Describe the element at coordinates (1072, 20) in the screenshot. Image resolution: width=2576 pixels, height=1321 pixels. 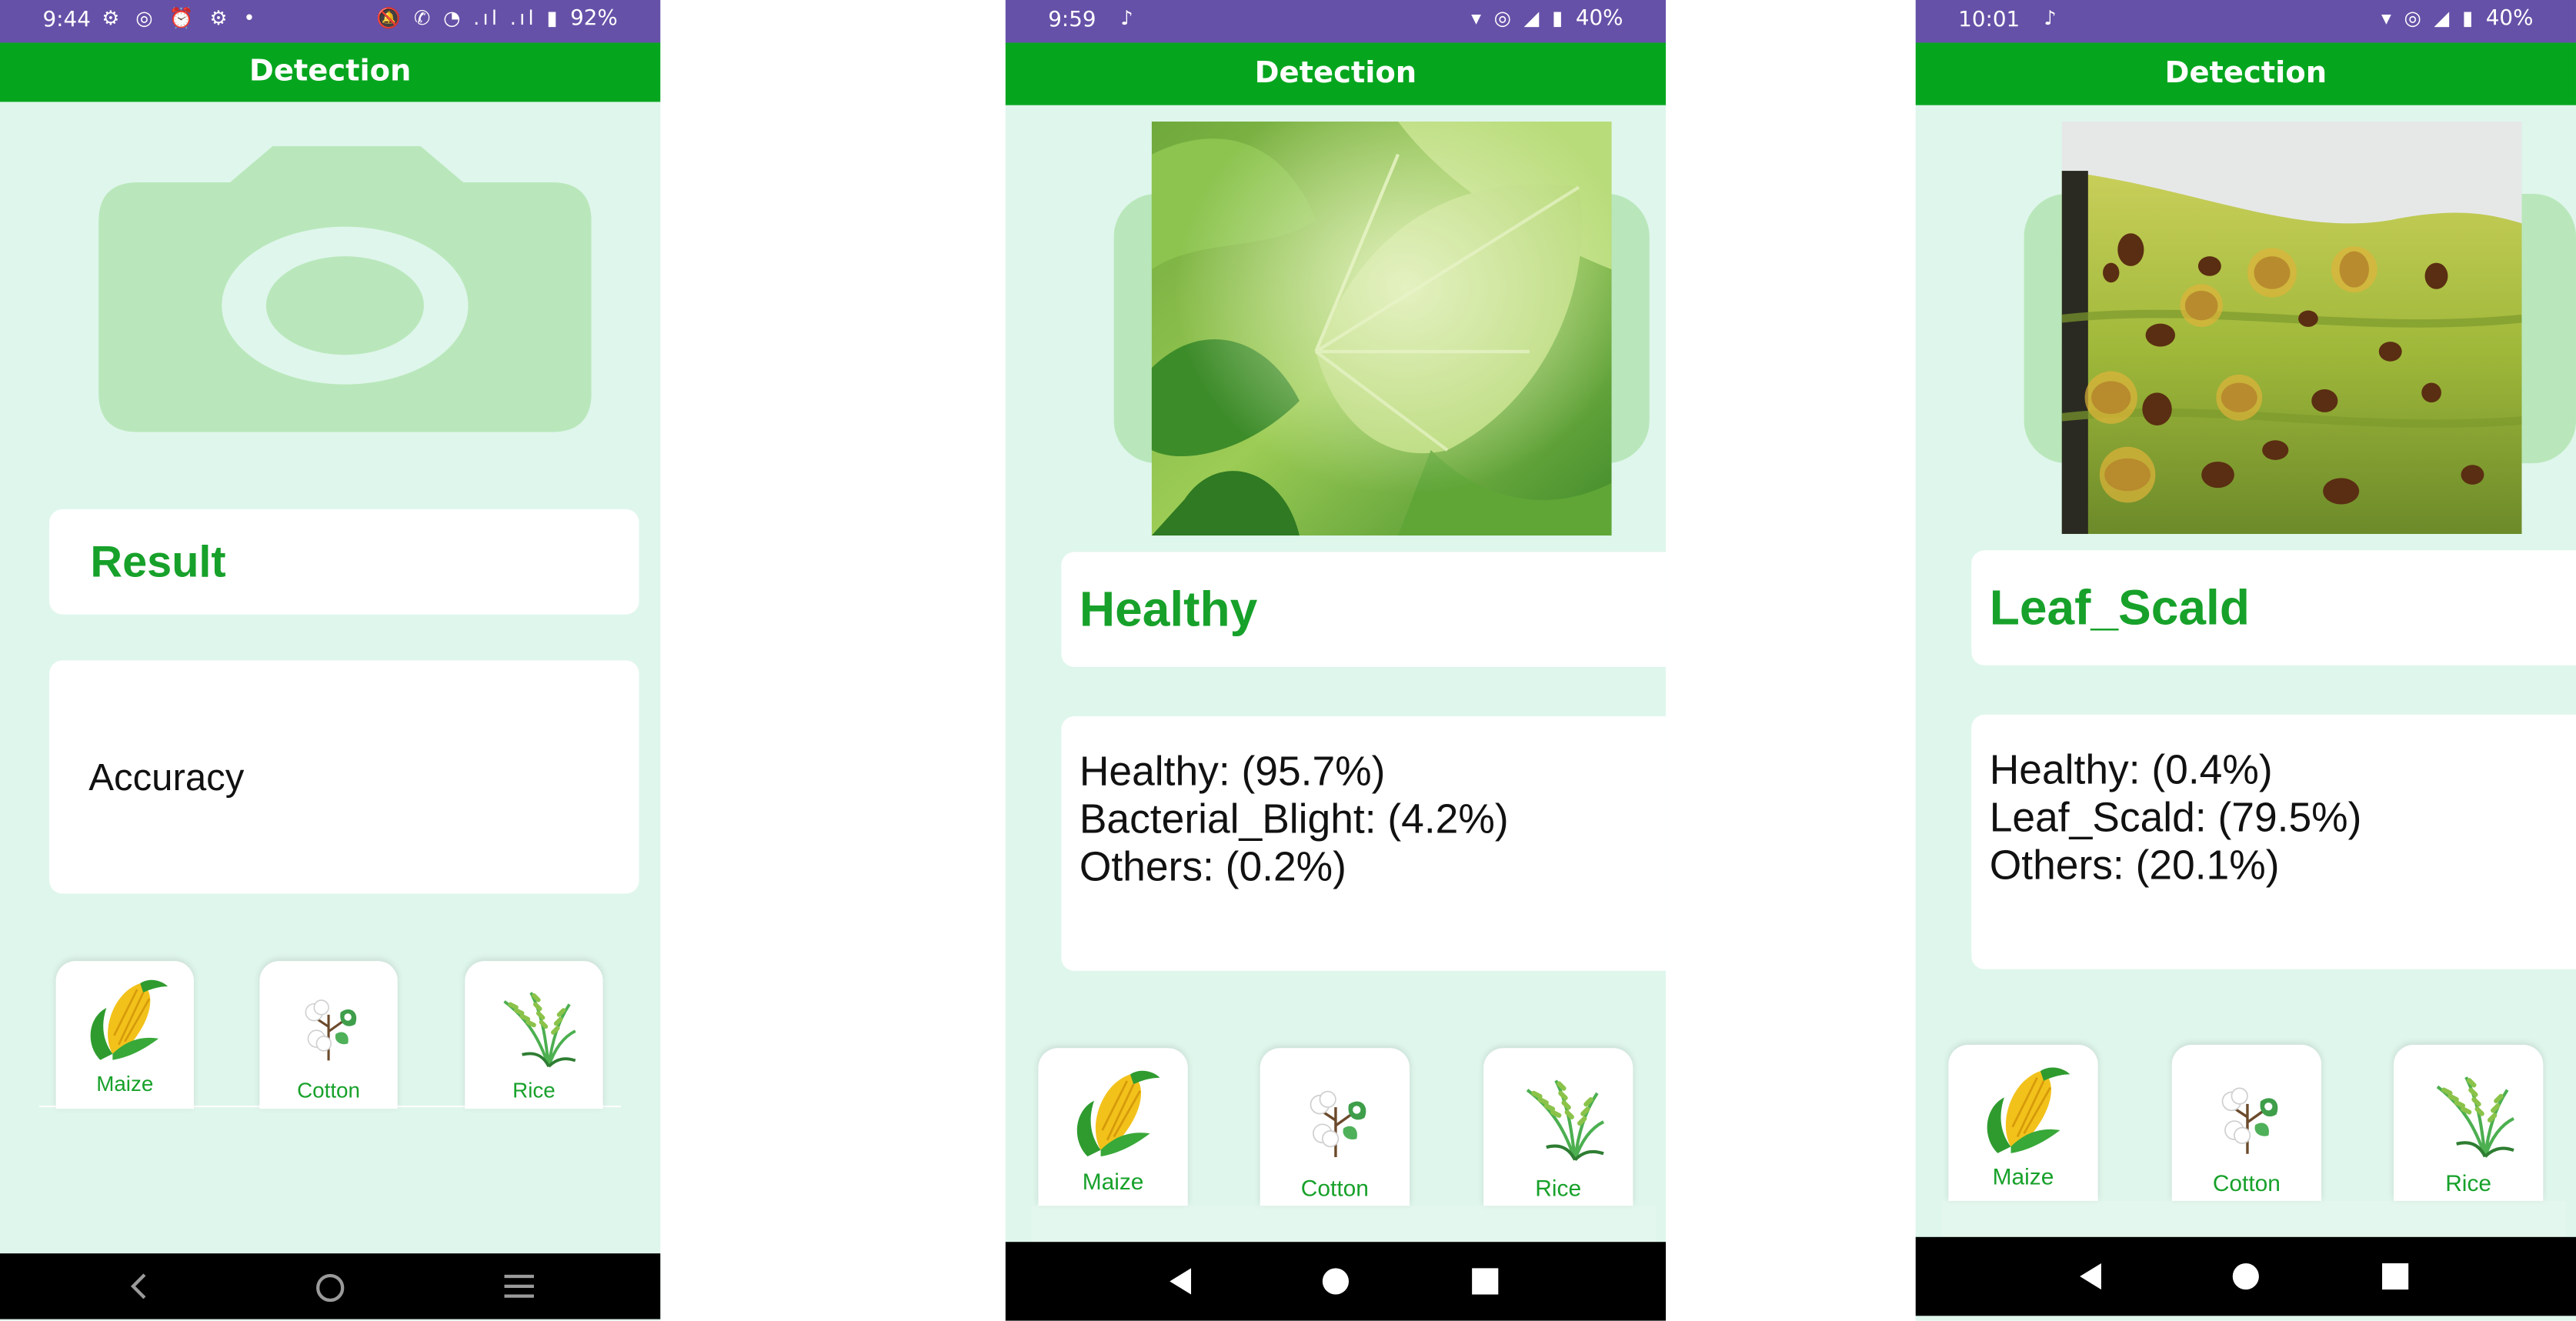
I see `status-time: 9:59` at that location.